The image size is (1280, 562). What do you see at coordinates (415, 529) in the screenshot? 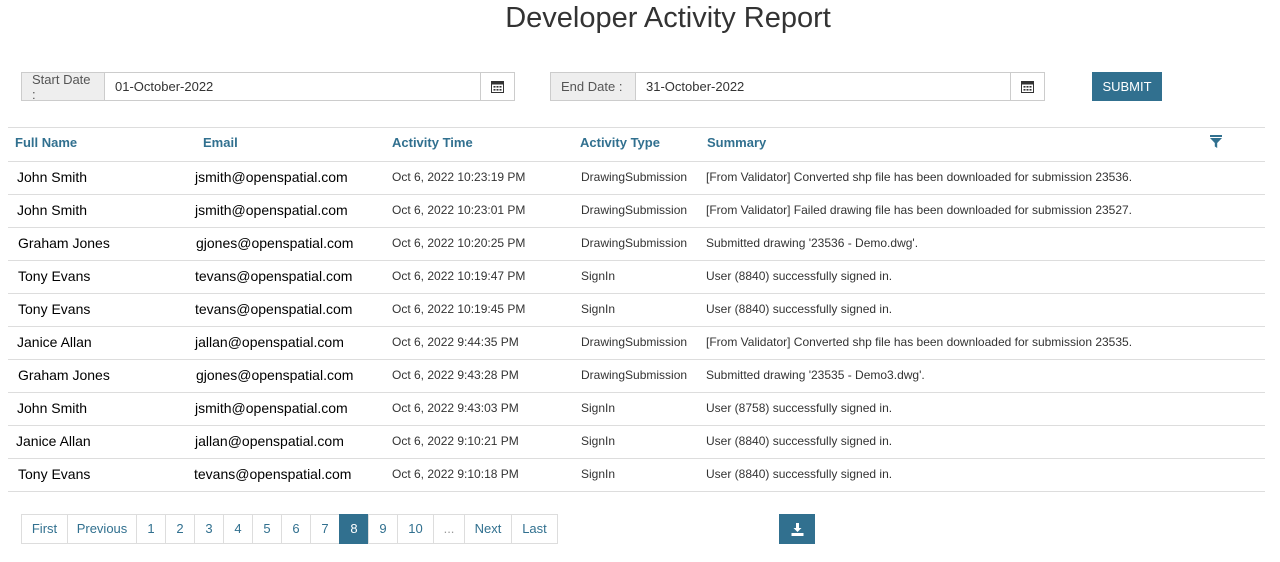
I see `pagination-page-10: 10` at bounding box center [415, 529].